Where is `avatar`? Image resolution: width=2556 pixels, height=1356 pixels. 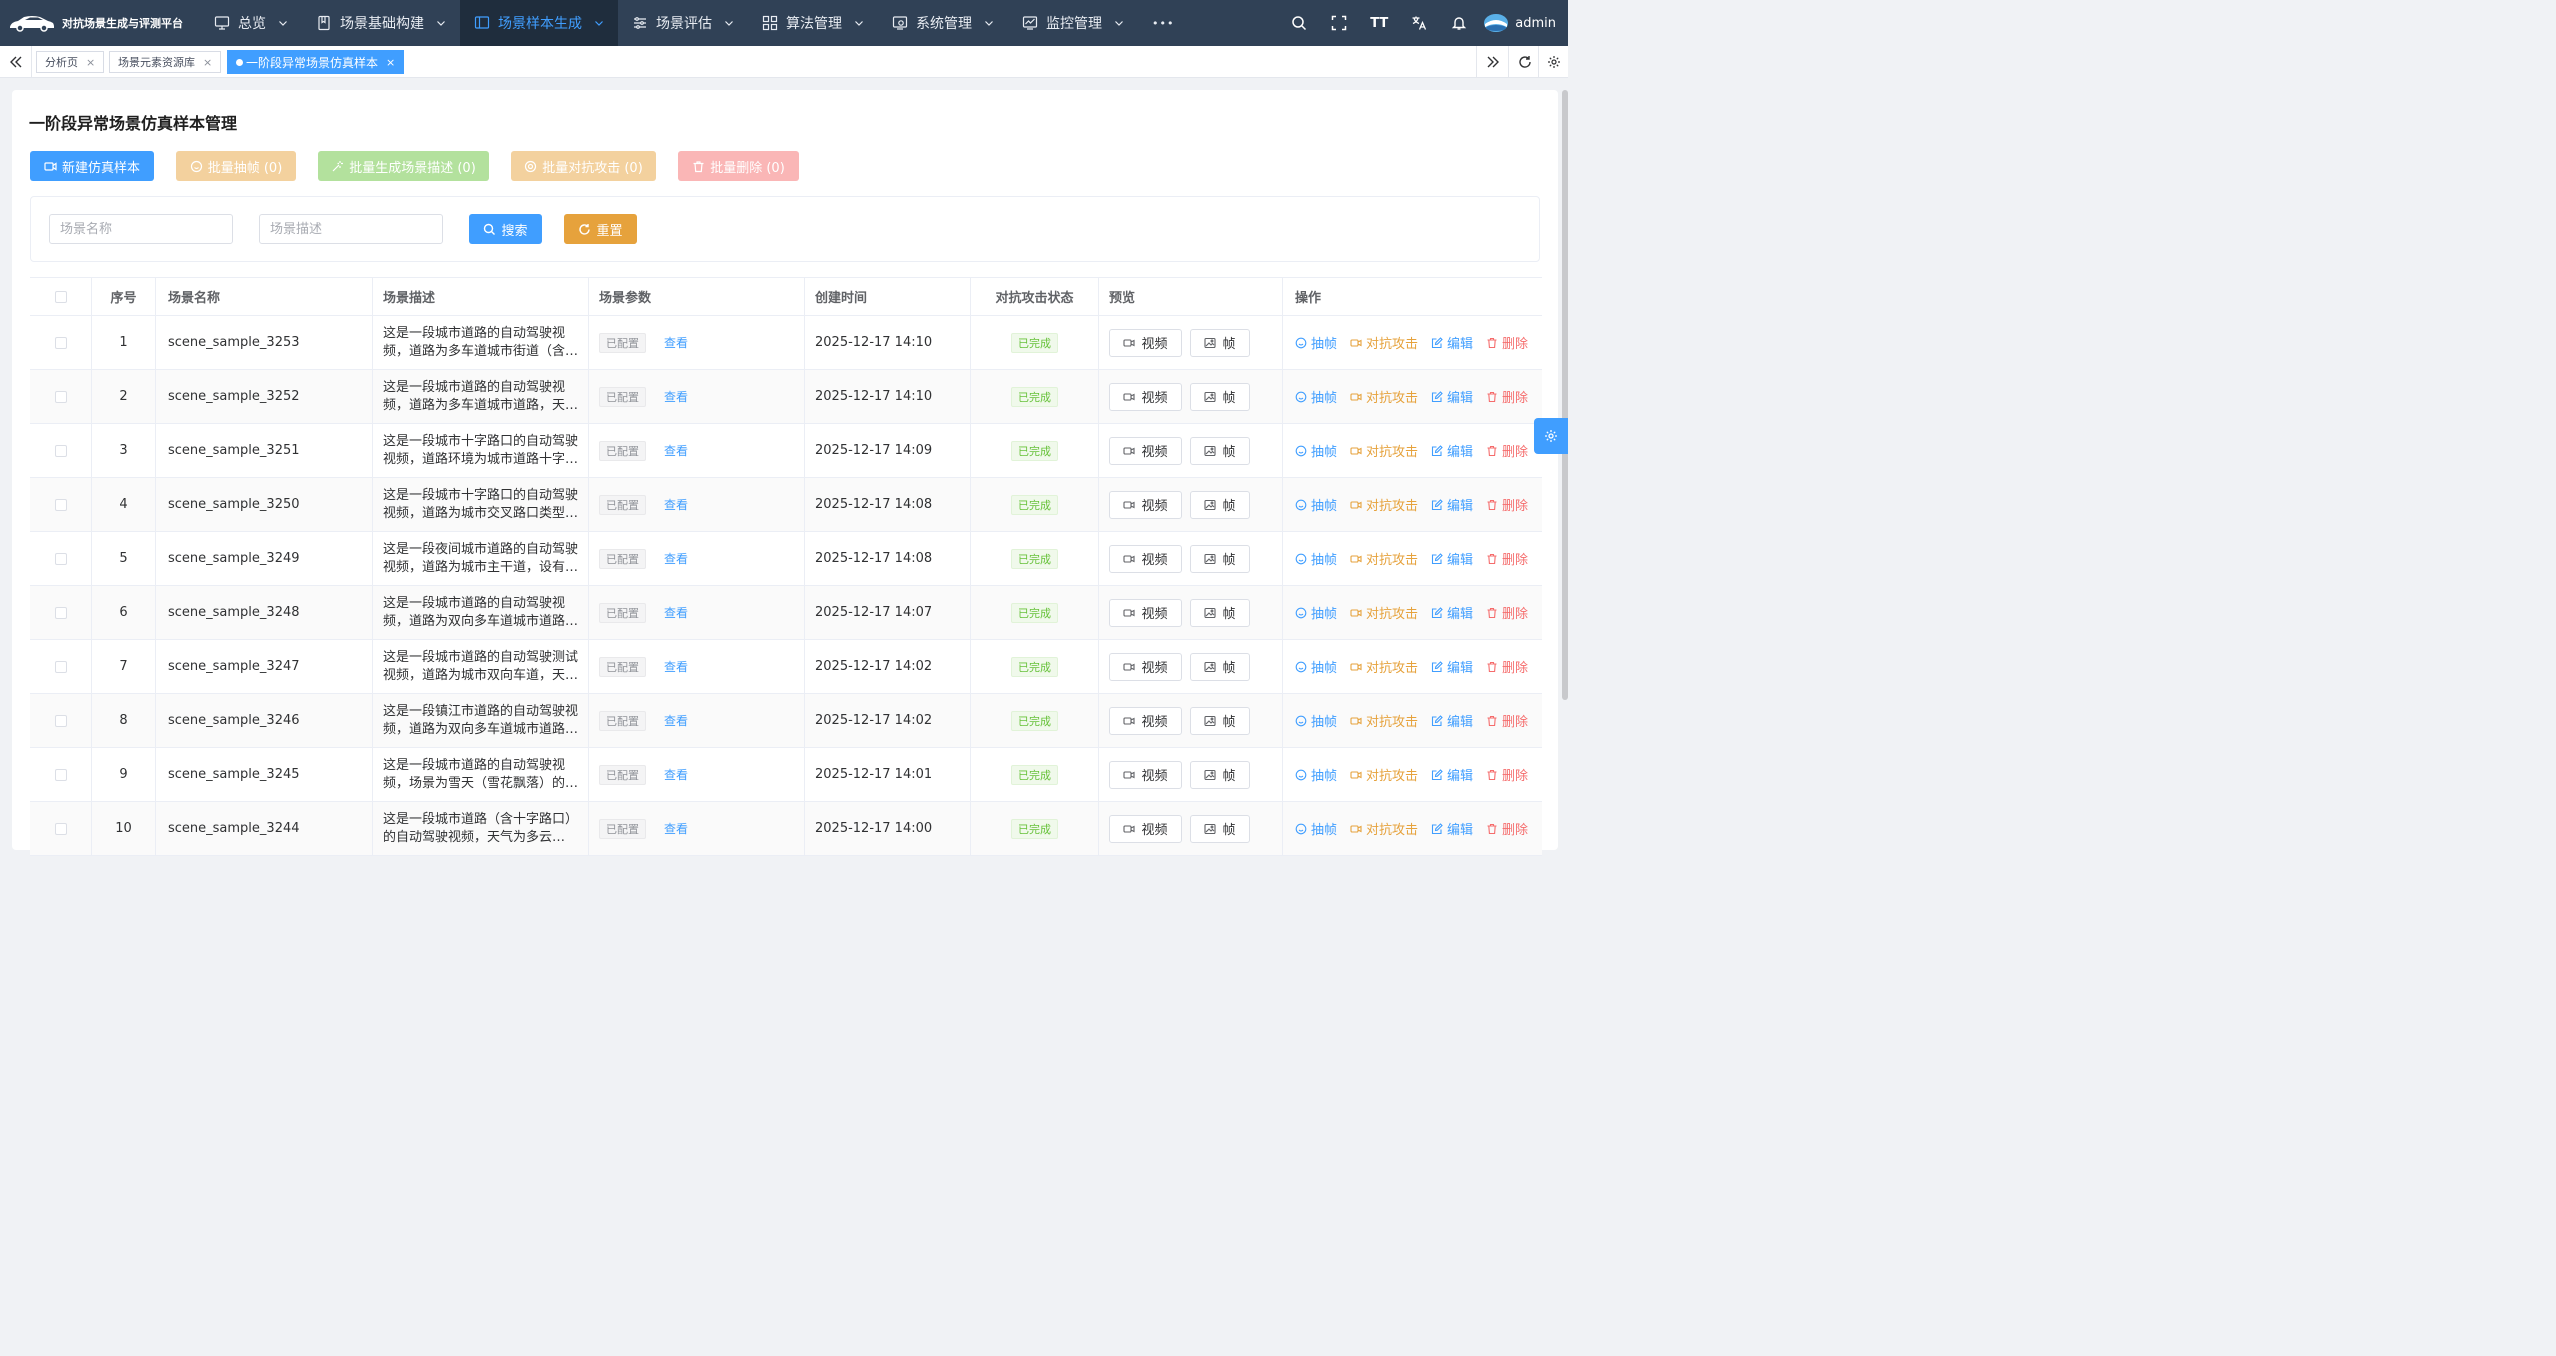 avatar is located at coordinates (1496, 23).